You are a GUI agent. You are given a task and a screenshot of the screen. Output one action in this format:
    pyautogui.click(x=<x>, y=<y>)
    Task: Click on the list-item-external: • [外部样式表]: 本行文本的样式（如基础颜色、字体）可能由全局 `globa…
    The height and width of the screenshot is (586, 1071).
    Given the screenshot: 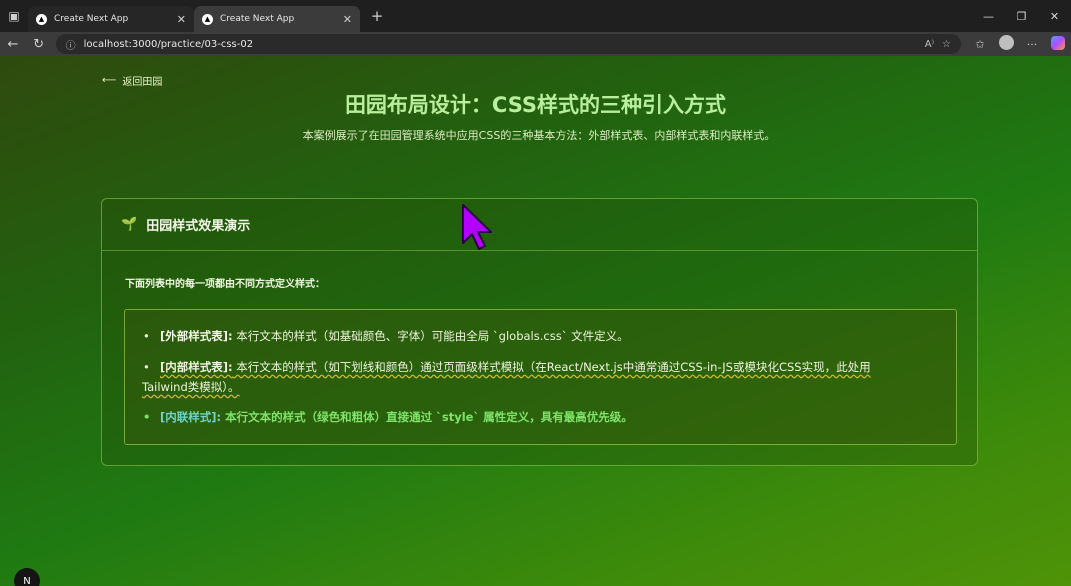 What is the action you would take?
    pyautogui.click(x=536, y=336)
    